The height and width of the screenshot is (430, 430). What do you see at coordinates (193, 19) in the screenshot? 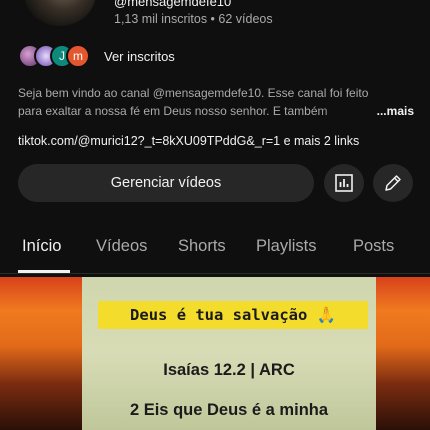
I see `channel-stats: 1,13 mil inscritos • 62 vídeos` at bounding box center [193, 19].